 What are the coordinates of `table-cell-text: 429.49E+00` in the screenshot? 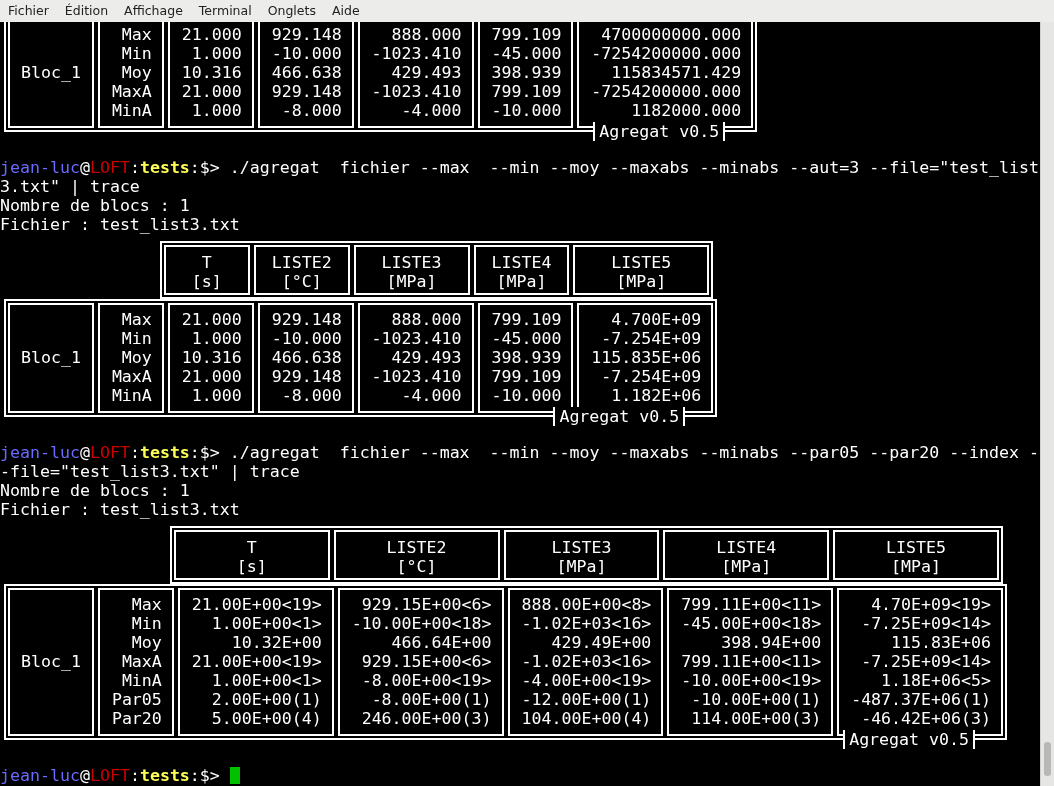 It's located at (601, 642).